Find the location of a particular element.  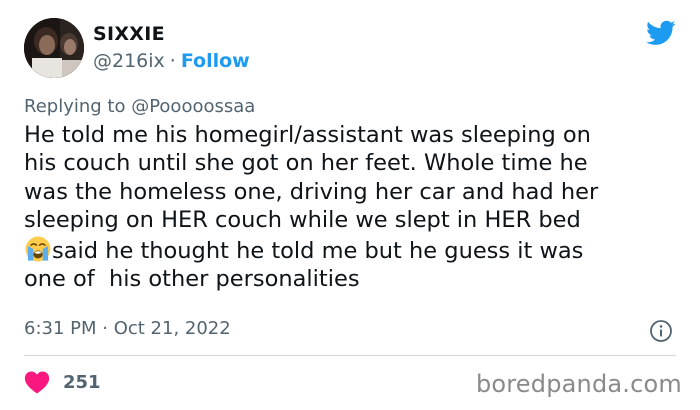

user-display-name: SIXXIE is located at coordinates (129, 34).